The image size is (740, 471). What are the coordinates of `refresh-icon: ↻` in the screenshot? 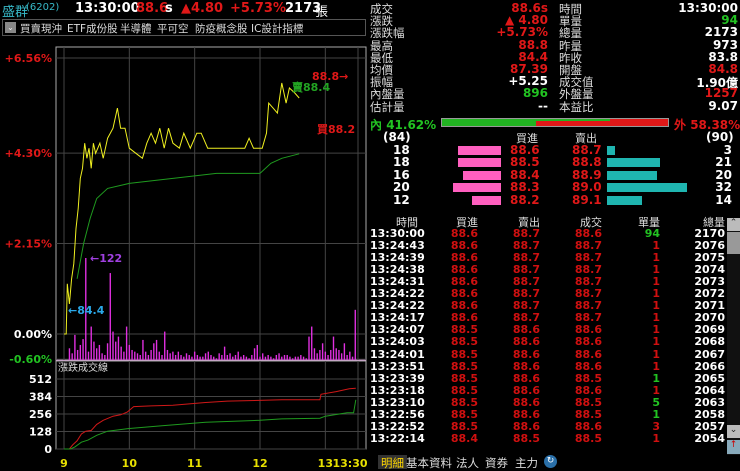 It's located at (550, 461).